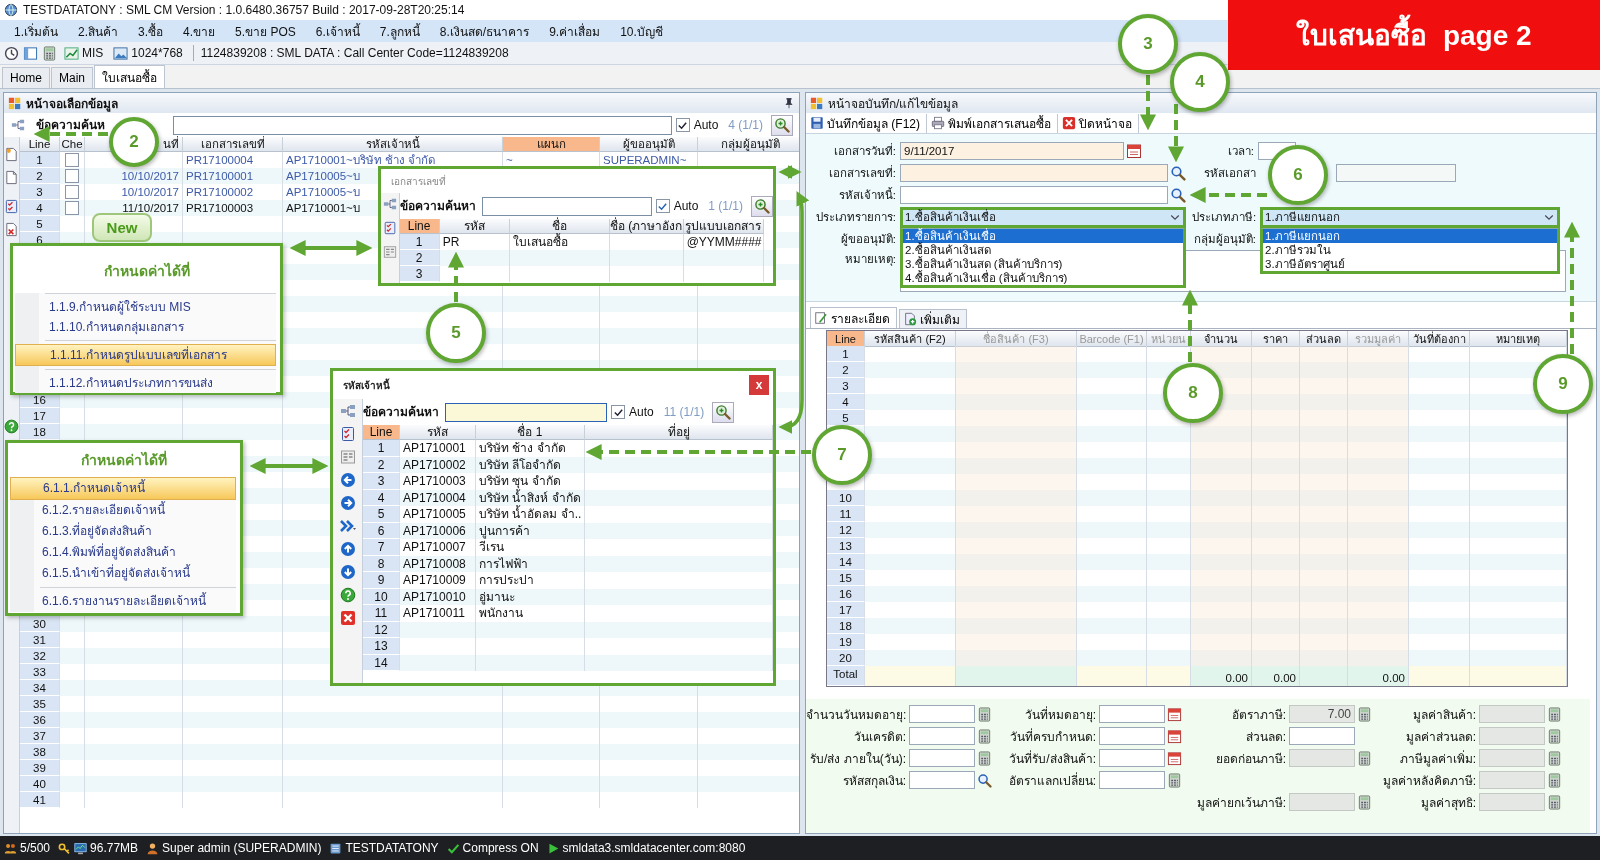 Image resolution: width=1600 pixels, height=860 pixels. What do you see at coordinates (867, 123) in the screenshot?
I see `toolbar-button: บันทึกข้อมูล (F12)` at bounding box center [867, 123].